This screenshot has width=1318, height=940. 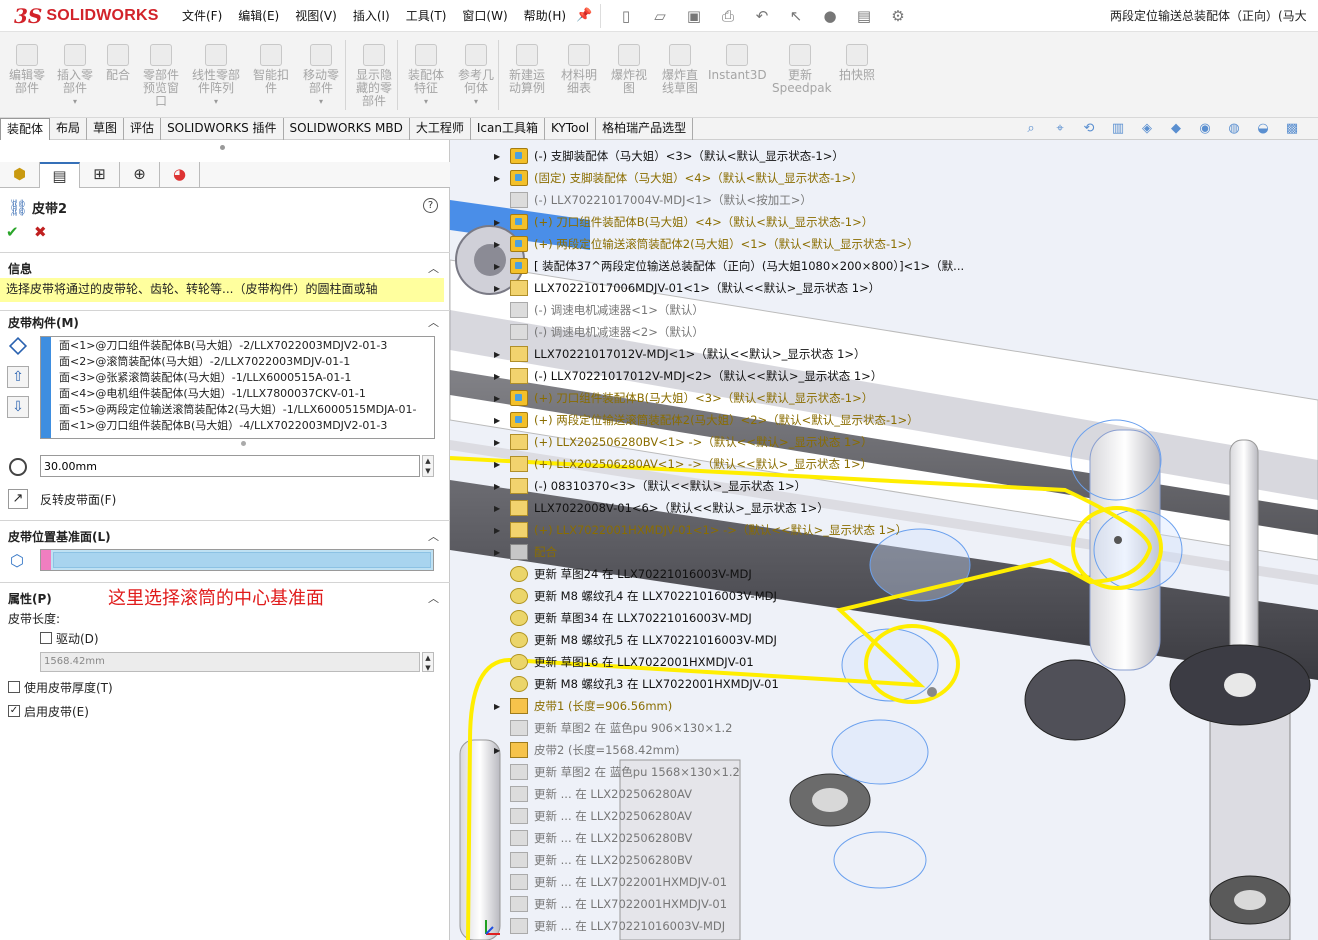 I want to click on feature-tree-item: ▶ 皮带1 (长度=906.56mm), so click(x=583, y=706).